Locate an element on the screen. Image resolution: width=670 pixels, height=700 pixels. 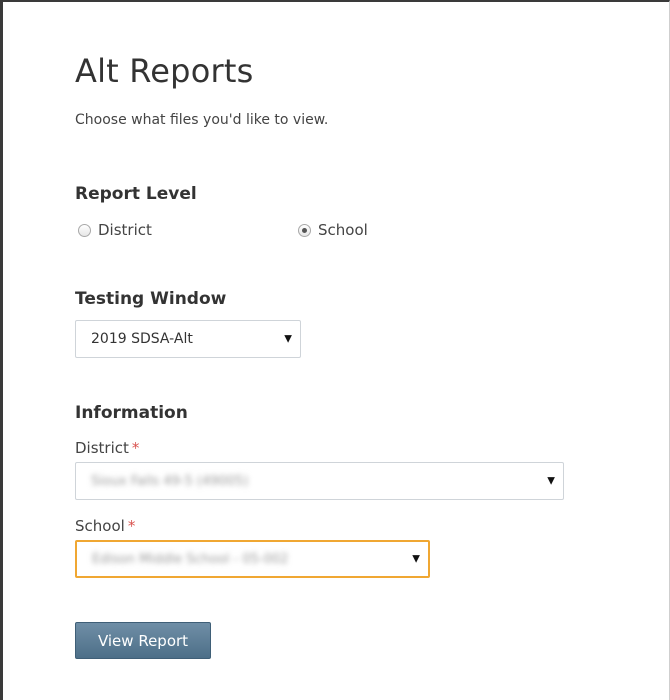
page-subtitle: Choose what files you'd like to view. is located at coordinates (202, 120).